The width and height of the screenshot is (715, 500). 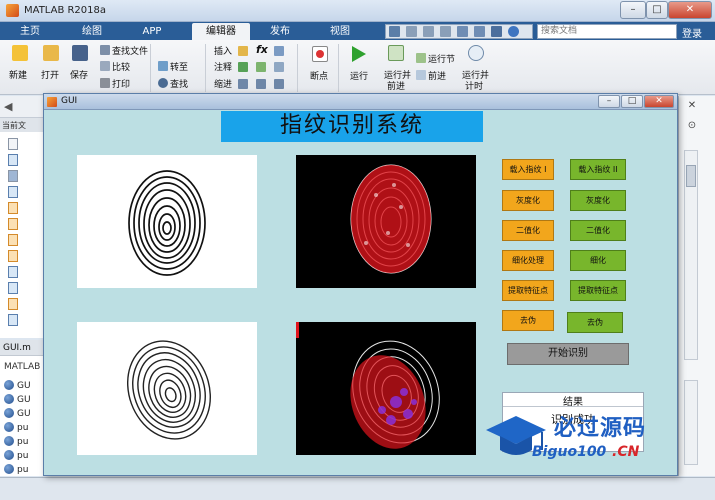 I want to click on new-button: 新建, so click(x=18, y=74).